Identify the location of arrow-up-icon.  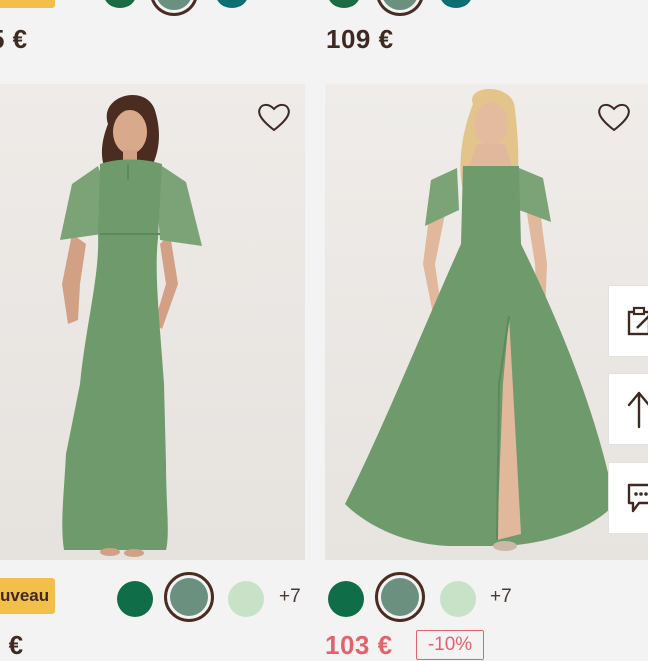
(637, 410).